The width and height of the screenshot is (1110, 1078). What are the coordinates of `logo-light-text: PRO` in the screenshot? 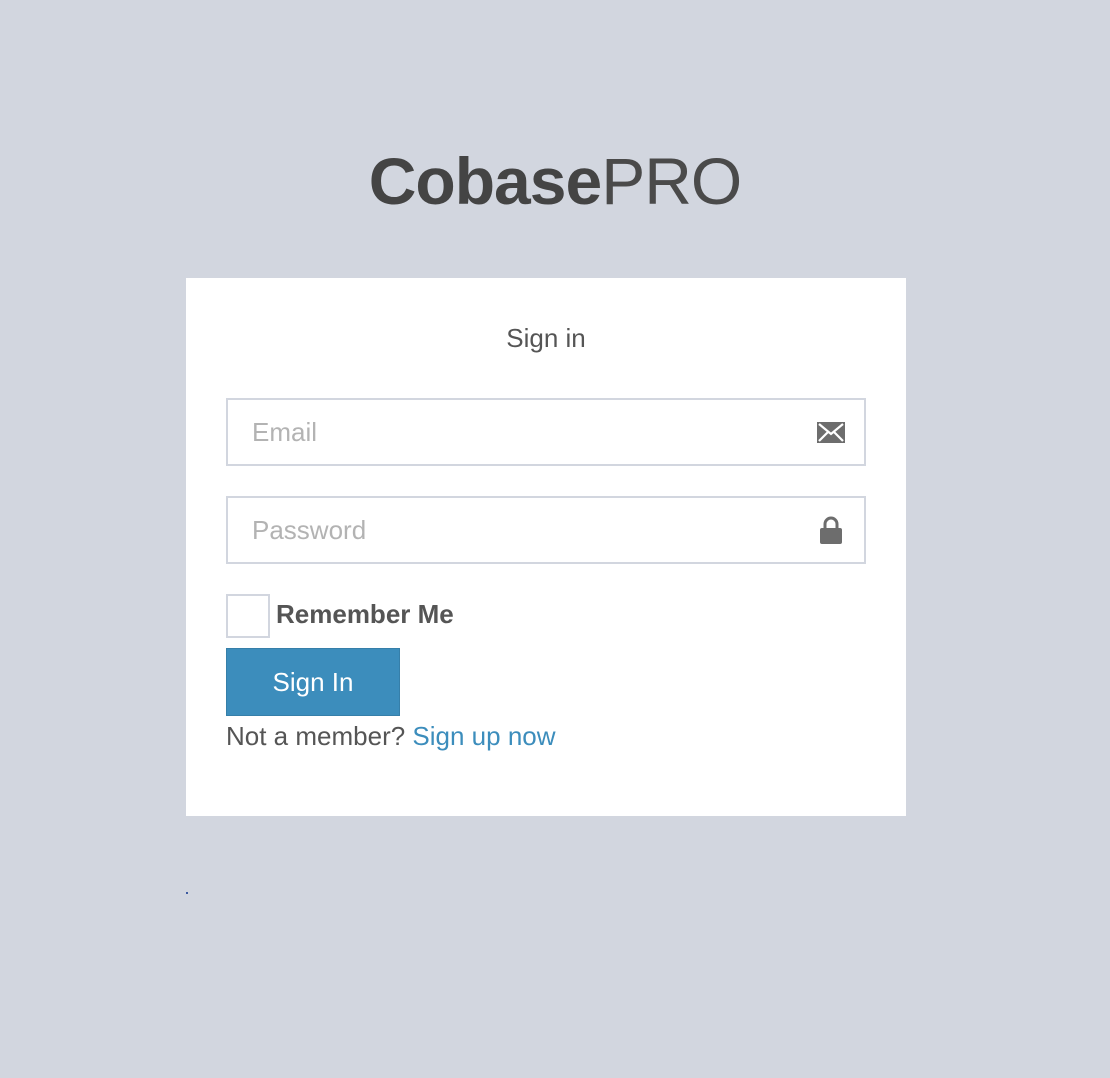 It's located at (671, 181).